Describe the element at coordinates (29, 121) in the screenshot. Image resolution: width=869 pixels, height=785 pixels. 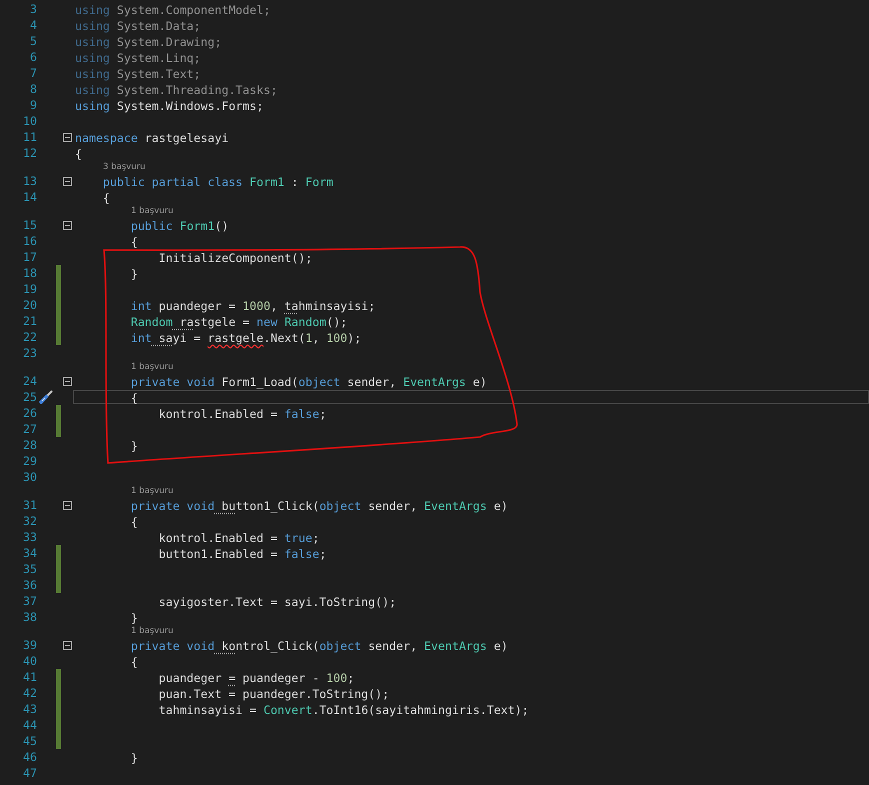
I see `line-number: 10` at that location.